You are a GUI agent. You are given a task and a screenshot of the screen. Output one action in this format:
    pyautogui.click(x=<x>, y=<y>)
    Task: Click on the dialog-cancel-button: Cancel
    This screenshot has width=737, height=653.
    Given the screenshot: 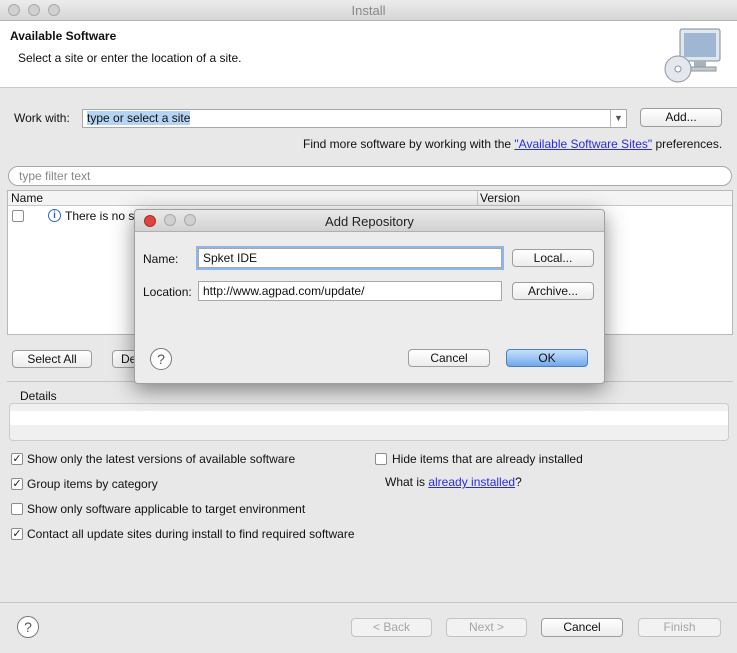 What is the action you would take?
    pyautogui.click(x=449, y=358)
    